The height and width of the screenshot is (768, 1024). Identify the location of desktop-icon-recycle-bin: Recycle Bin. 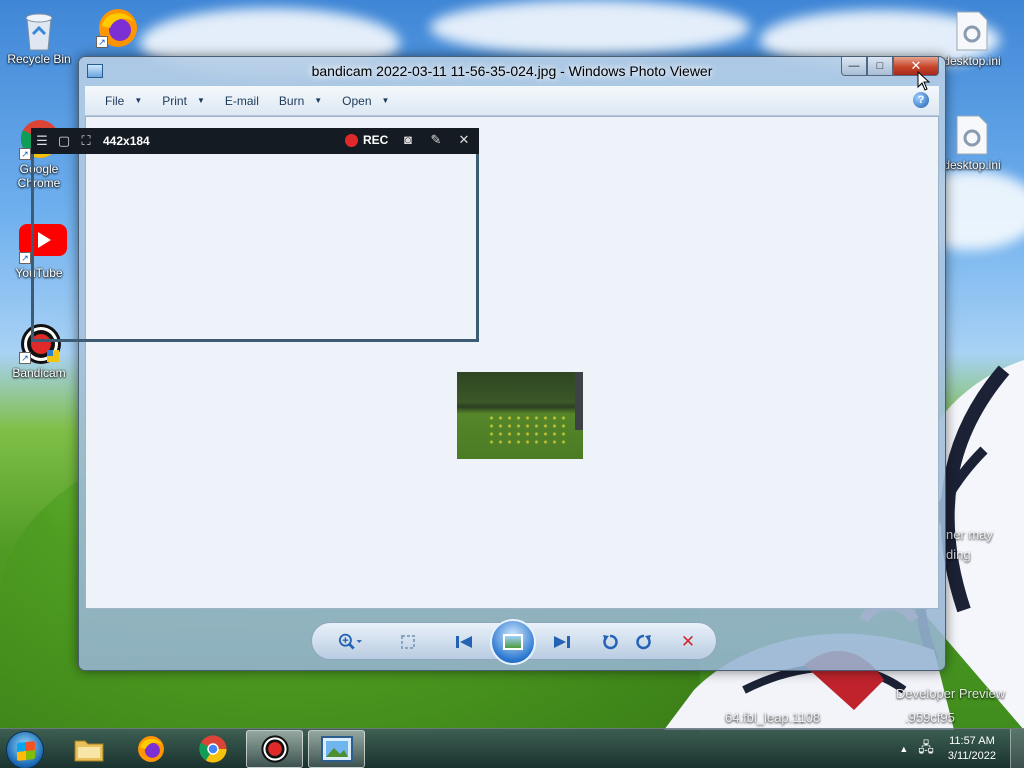
(39, 37).